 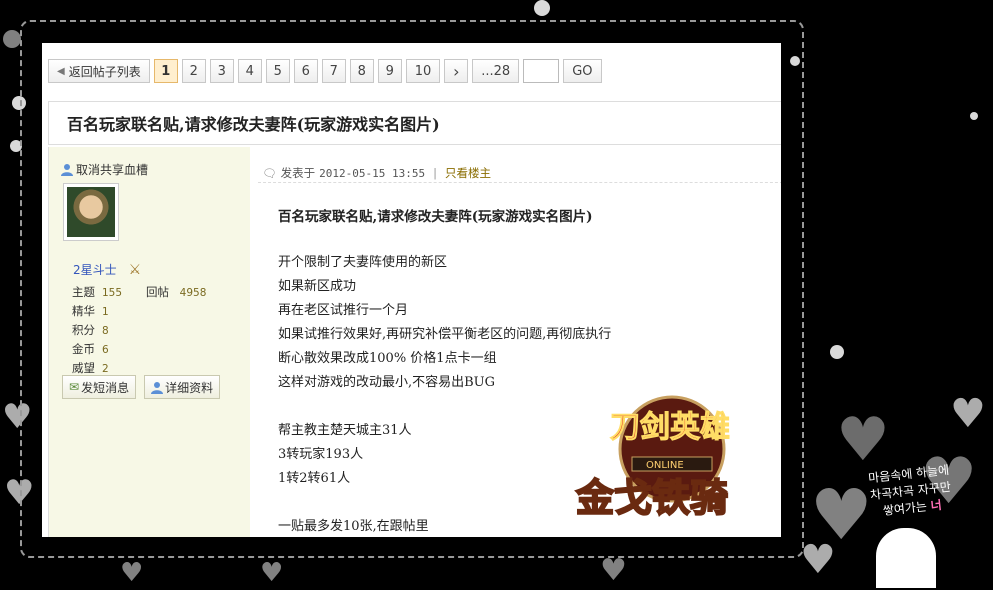 What do you see at coordinates (911, 491) in the screenshot?
I see `korean-caption: 마음속에 하늘에 차곡차곡 자꾸만 쌓여가는 너` at bounding box center [911, 491].